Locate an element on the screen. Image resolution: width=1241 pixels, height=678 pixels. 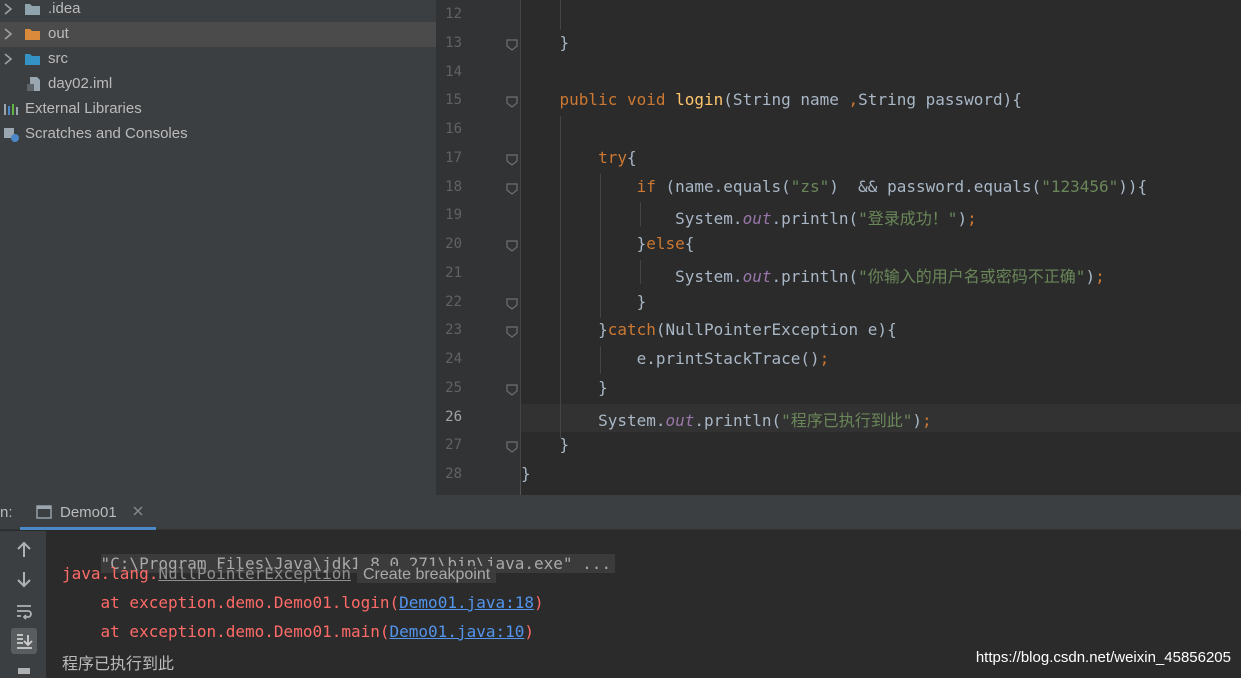
close-icon is located at coordinates (138, 511).